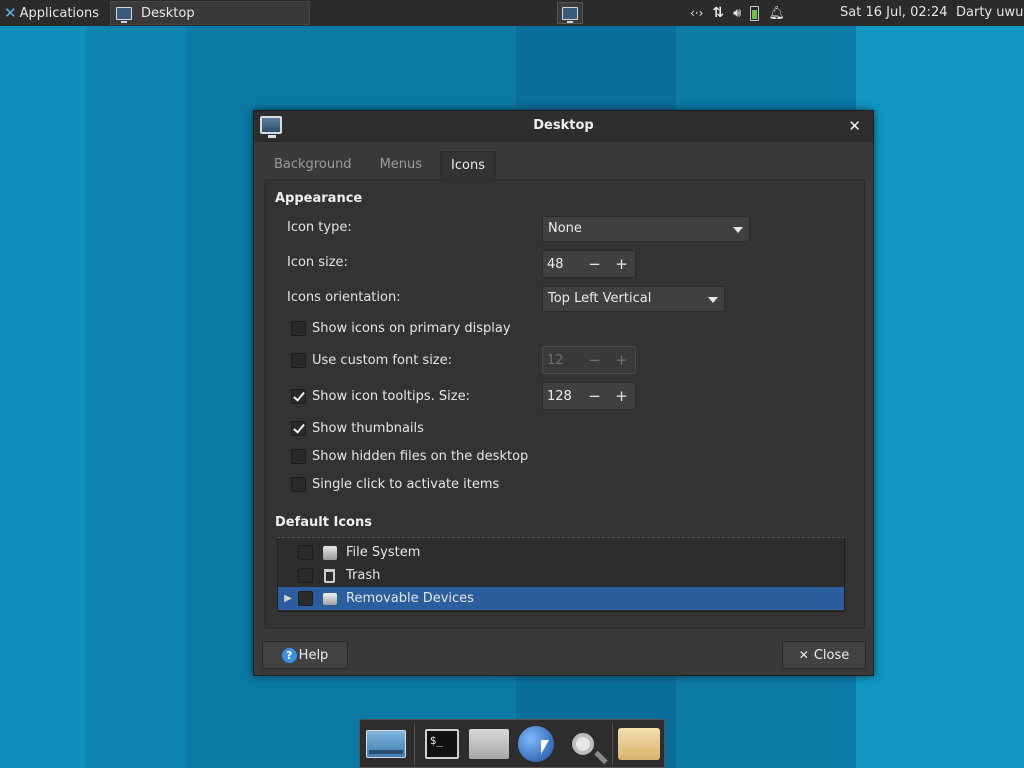 Image resolution: width=1024 pixels, height=768 pixels. I want to click on applications-menu-button: ✕ Applications, so click(54, 13).